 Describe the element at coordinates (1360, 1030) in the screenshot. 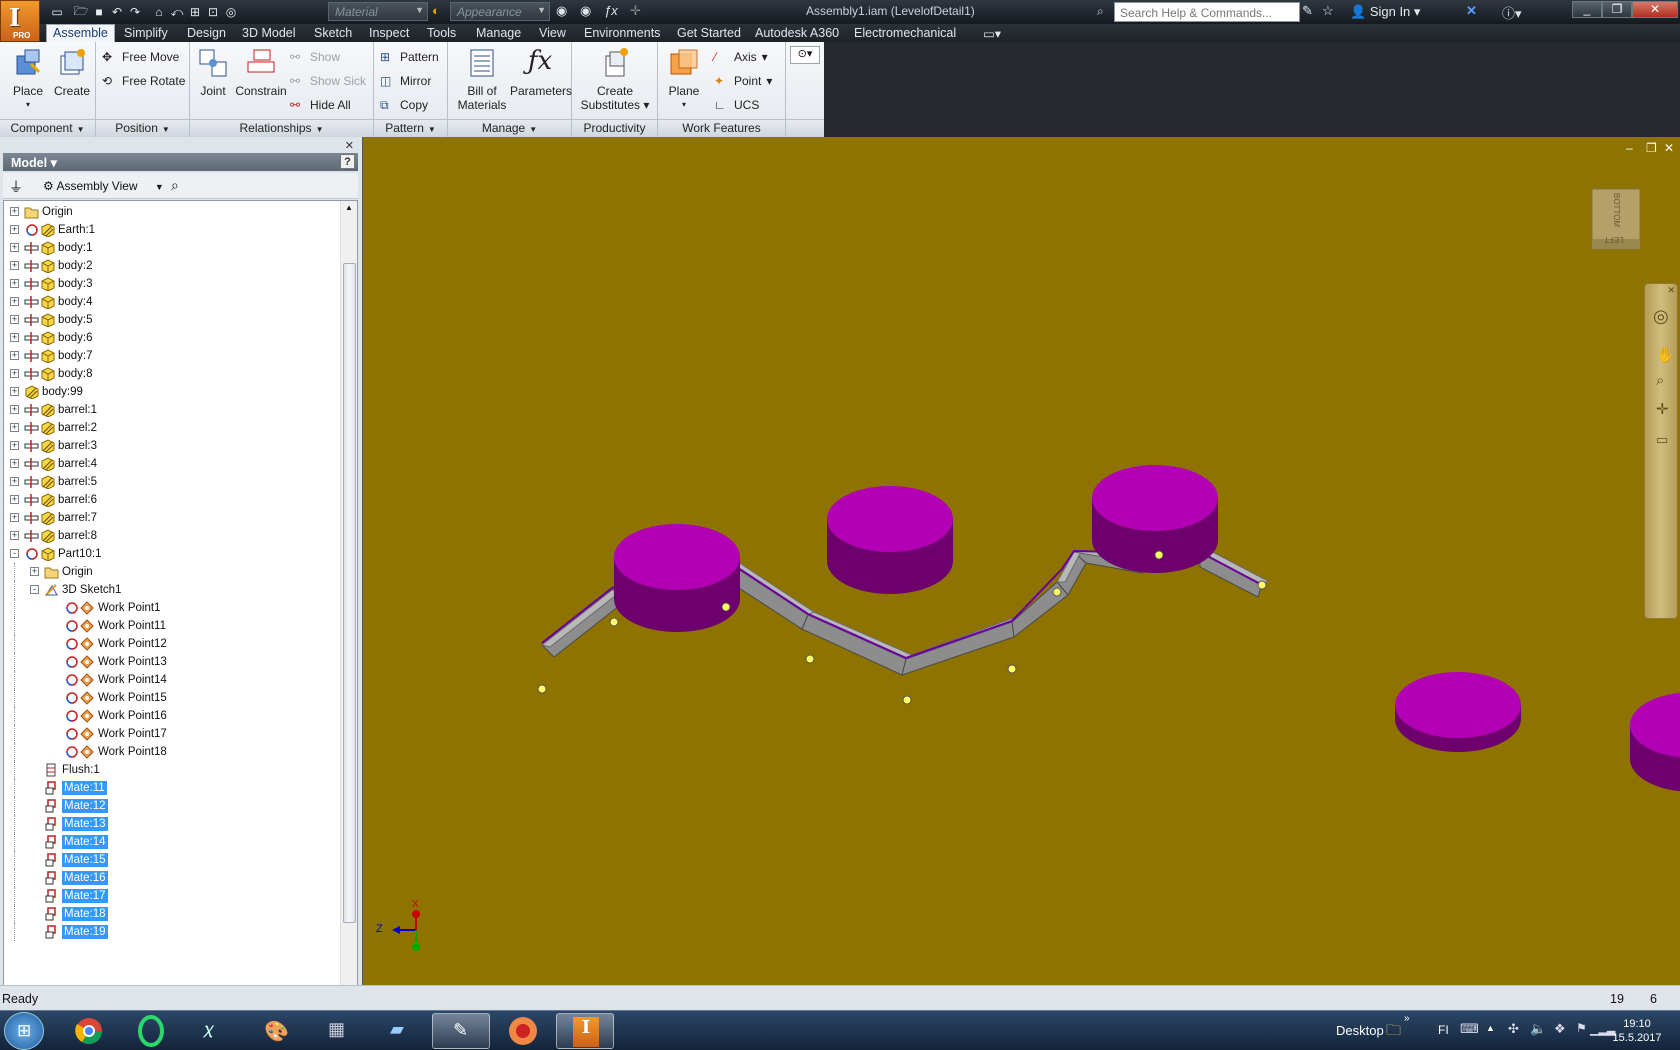

I see `desktop-toolbar-label: Desktop` at that location.